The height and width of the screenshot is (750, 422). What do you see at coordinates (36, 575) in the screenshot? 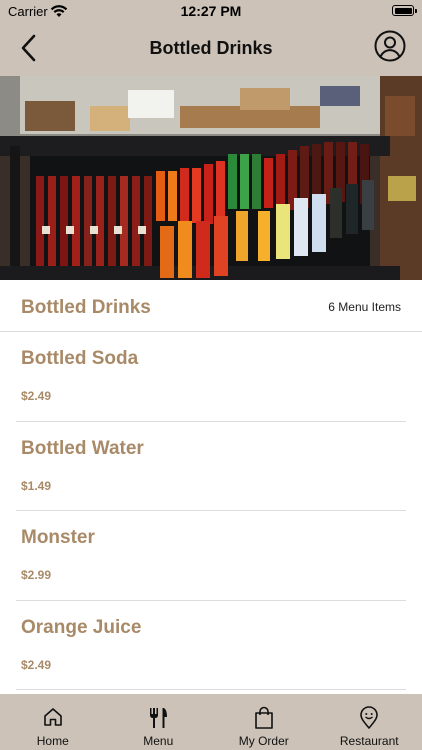
I see `menu-item-price: $2.99` at bounding box center [36, 575].